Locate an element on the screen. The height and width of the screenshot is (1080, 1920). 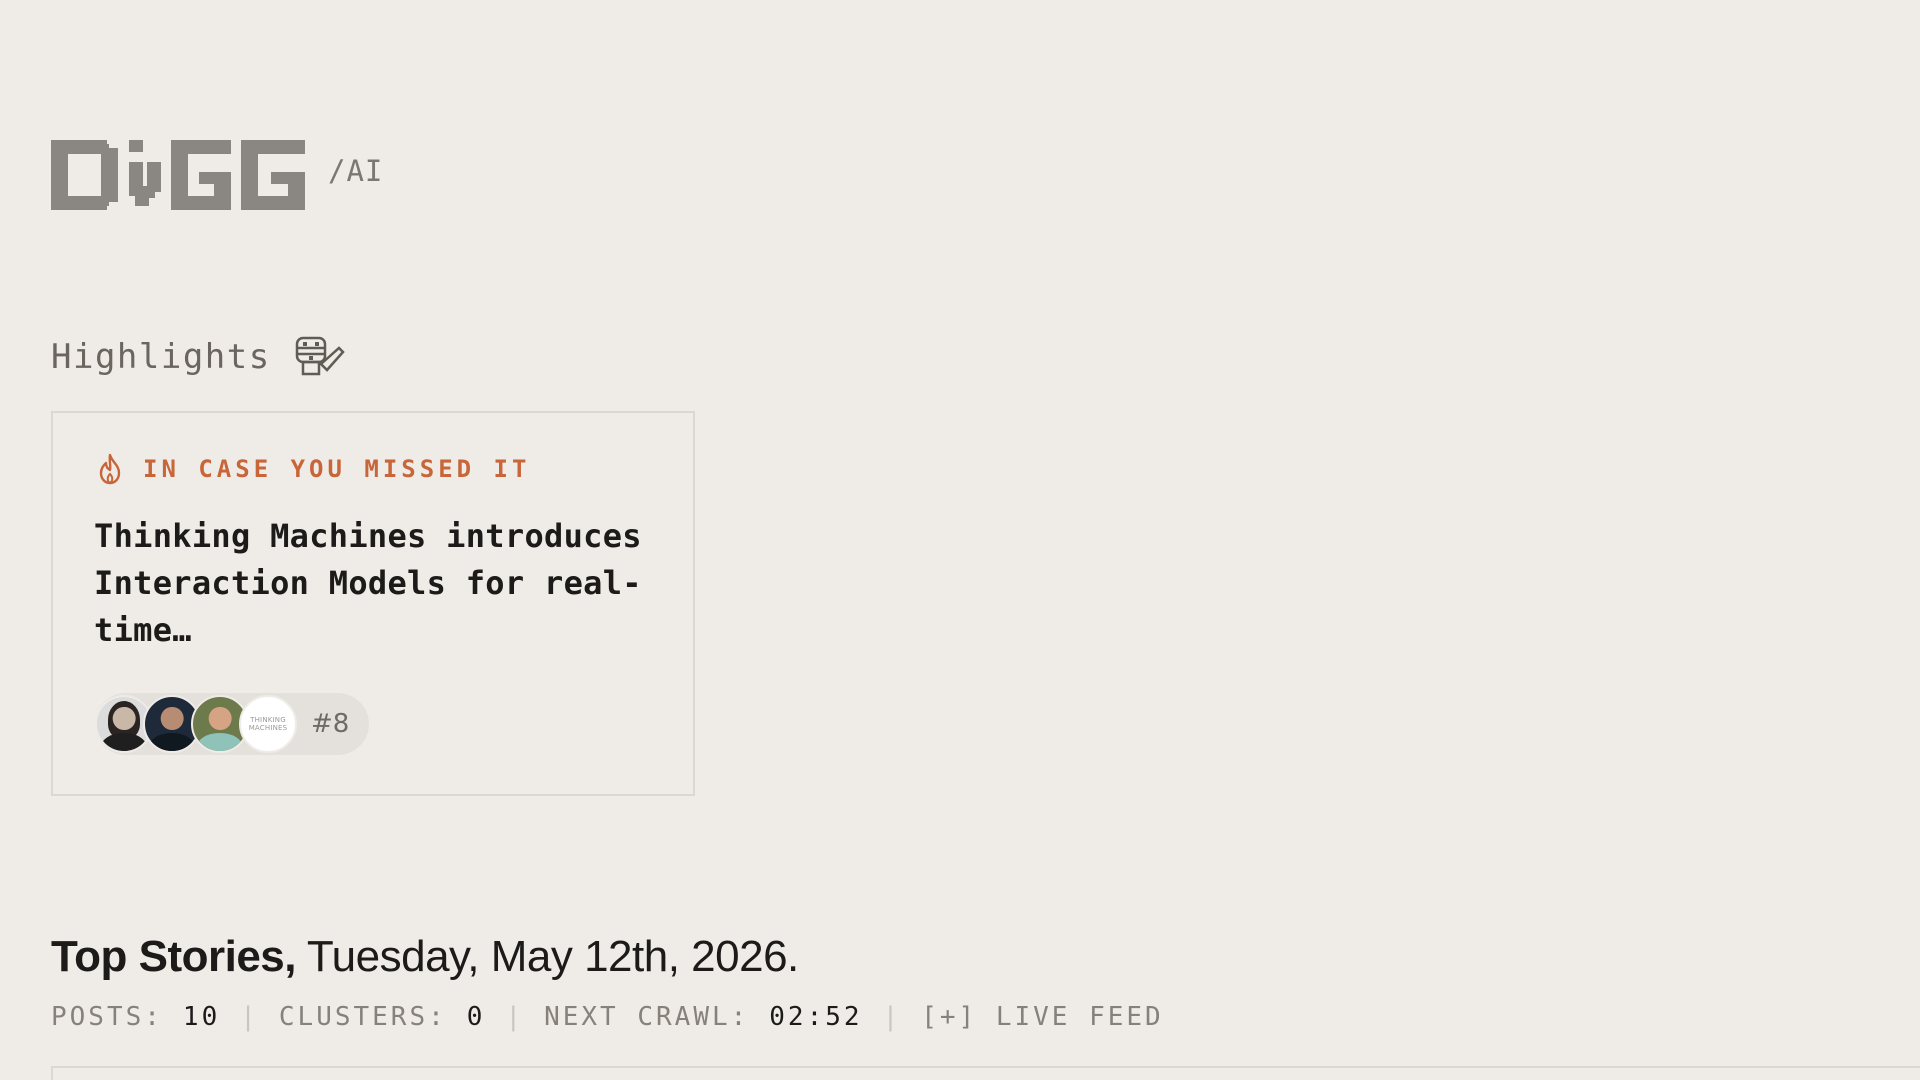
digg-logo-icon is located at coordinates (178, 175).